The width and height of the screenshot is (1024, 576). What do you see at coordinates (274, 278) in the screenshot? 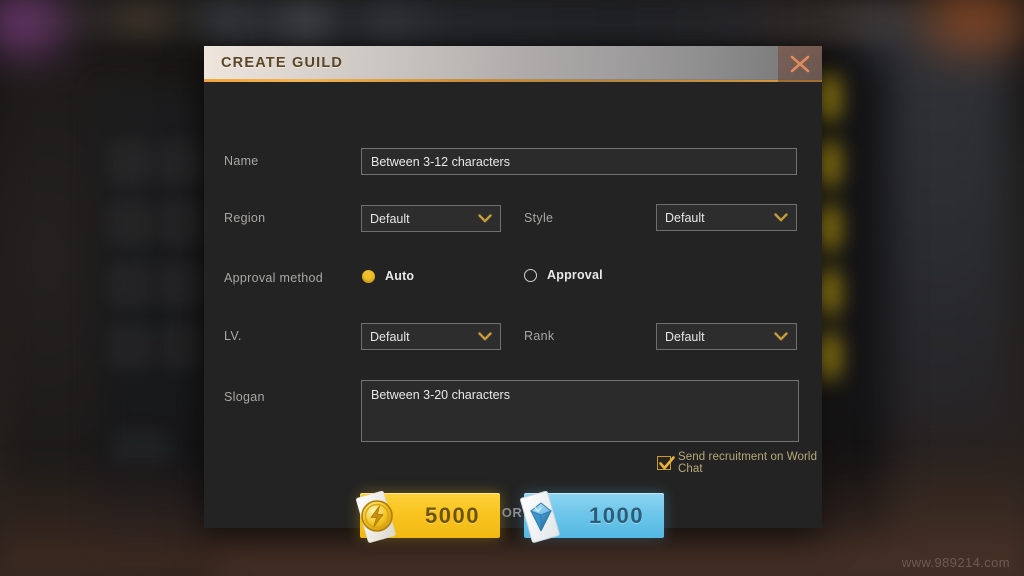
I see `approval-method-label: Approval method` at bounding box center [274, 278].